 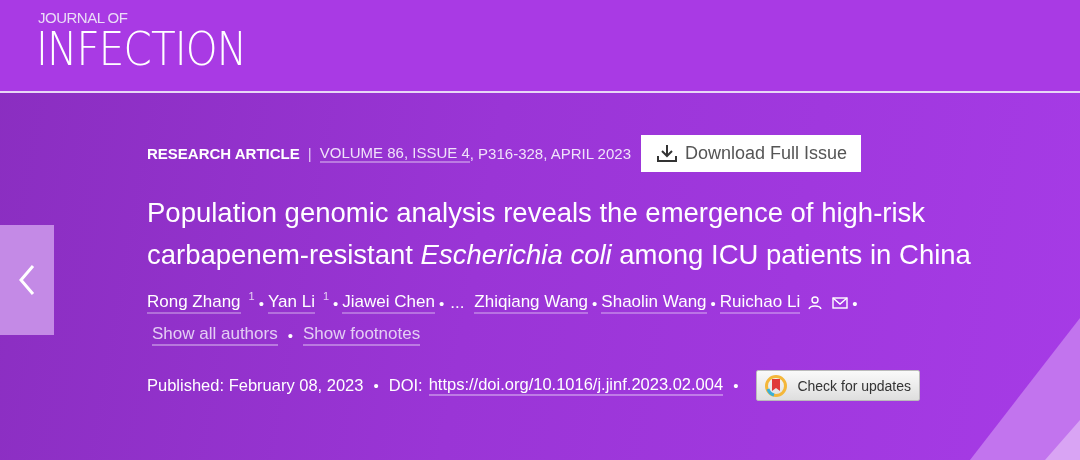 I want to click on pages-date: , P316-328, APRIL 2023, so click(x=550, y=153).